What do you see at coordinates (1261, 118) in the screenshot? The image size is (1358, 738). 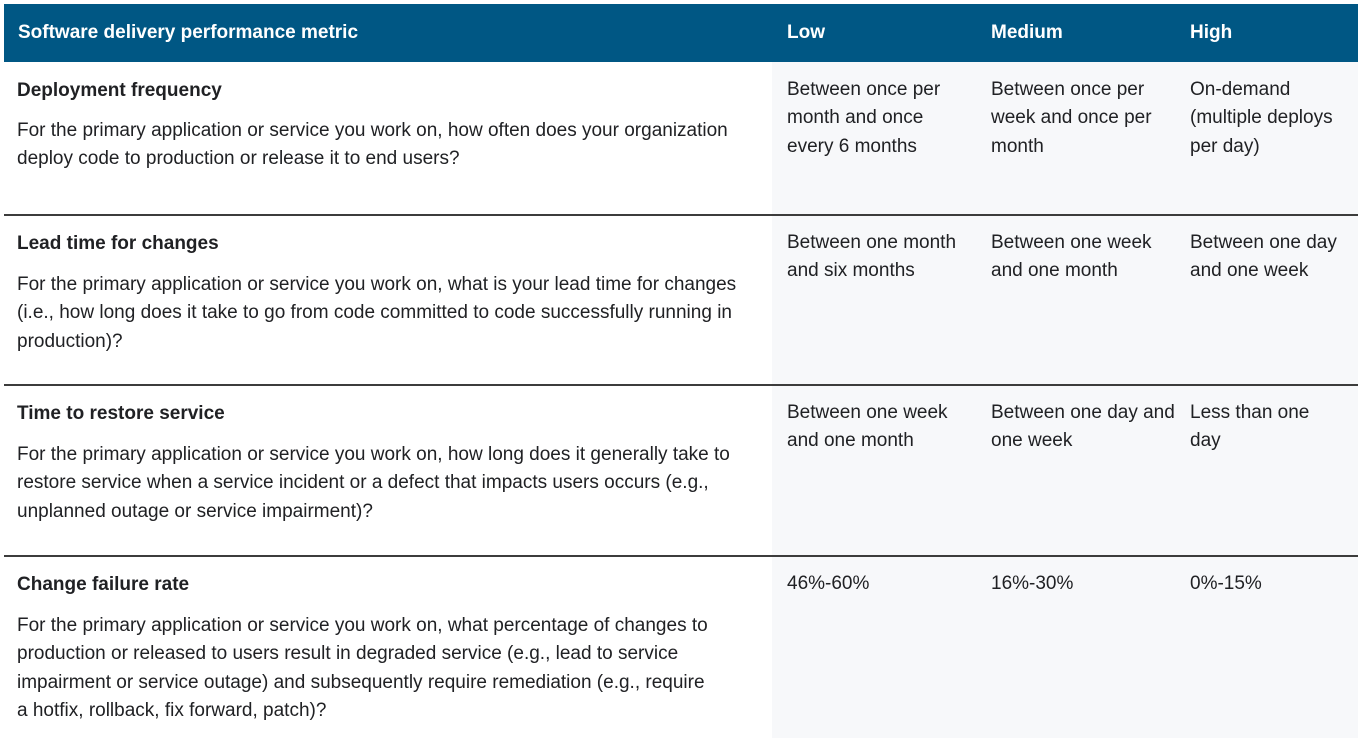 I see `row-value-high: On-demand (multiple deploys per day)` at bounding box center [1261, 118].